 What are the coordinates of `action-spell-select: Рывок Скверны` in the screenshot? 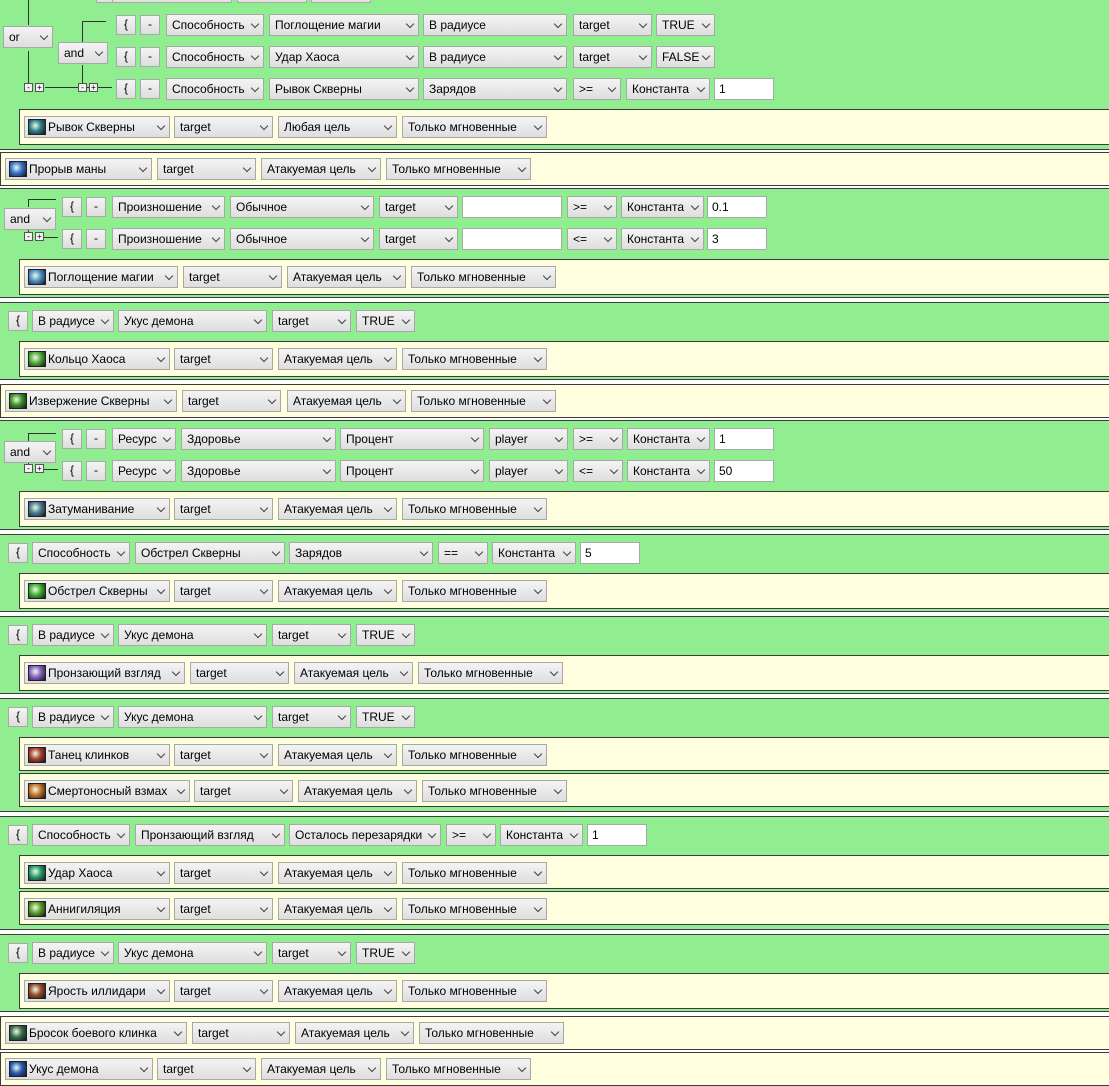 It's located at (97, 127).